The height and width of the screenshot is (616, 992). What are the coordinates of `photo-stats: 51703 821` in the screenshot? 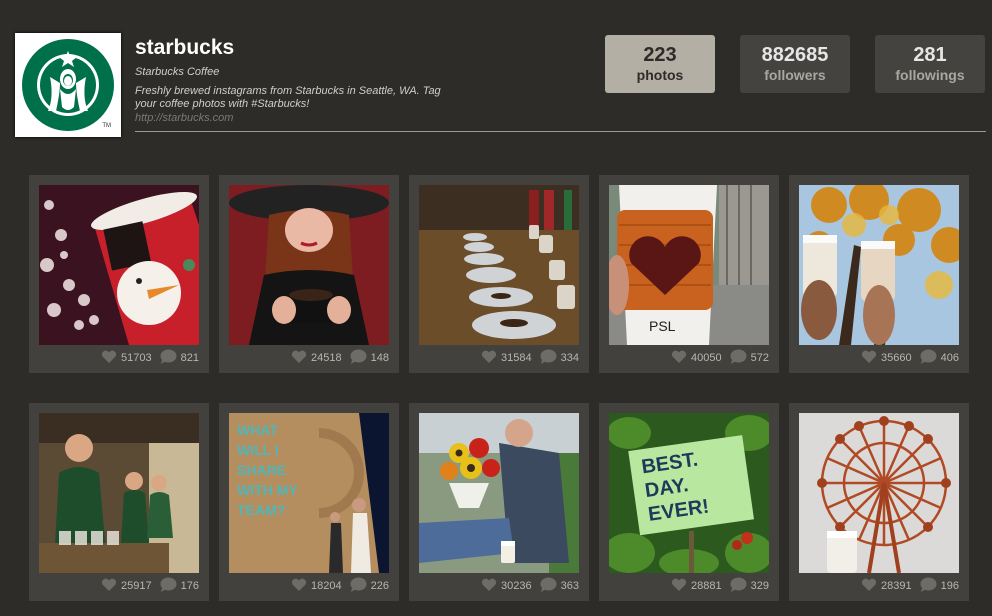 It's located at (150, 358).